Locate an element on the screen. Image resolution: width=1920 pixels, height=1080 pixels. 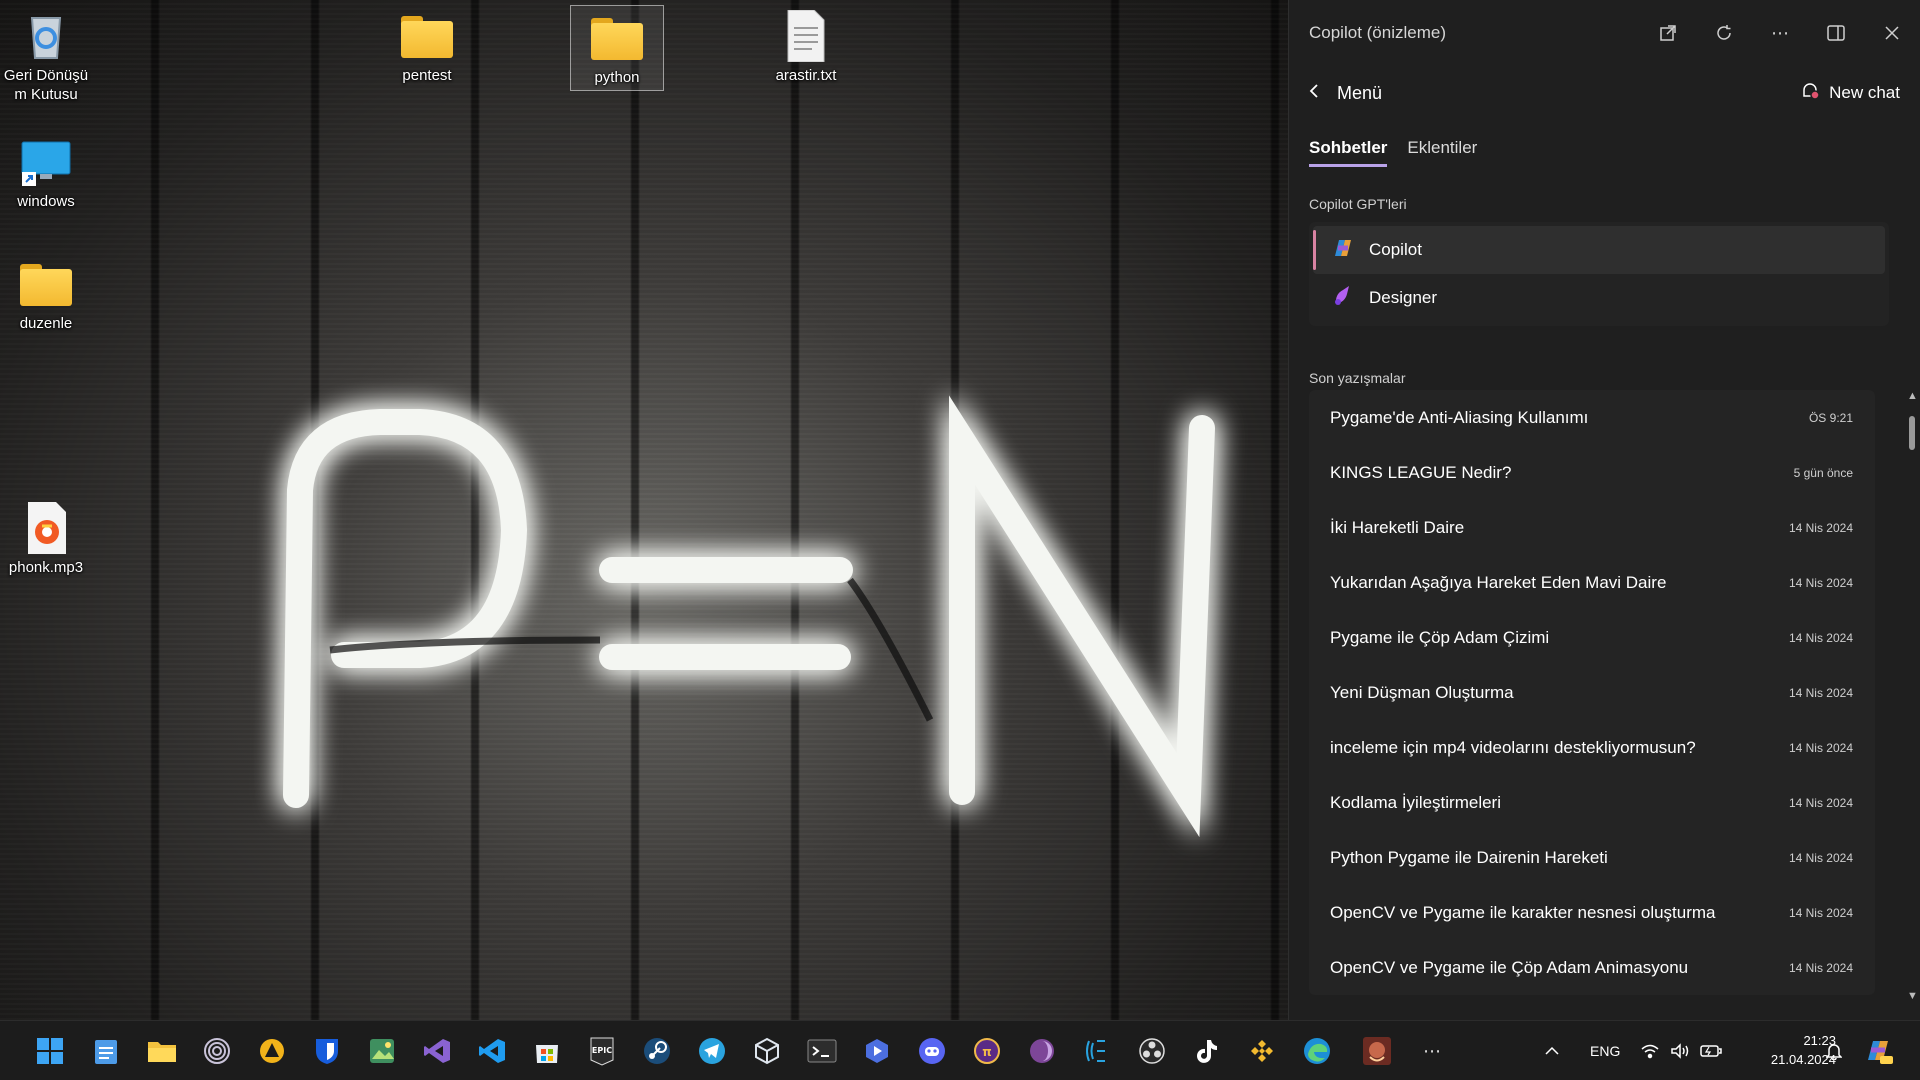
taskbar: EPIC π ⋯ ENG 21:23 21.04.2024 is located at coordinates (960, 1050).